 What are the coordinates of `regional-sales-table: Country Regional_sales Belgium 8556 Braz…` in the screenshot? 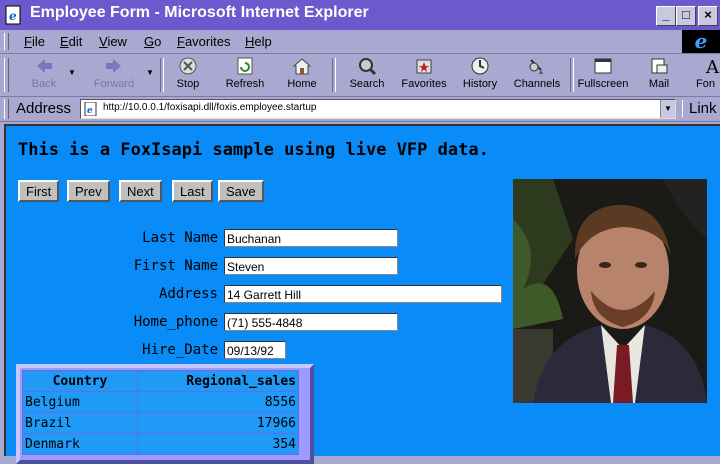 It's located at (165, 414).